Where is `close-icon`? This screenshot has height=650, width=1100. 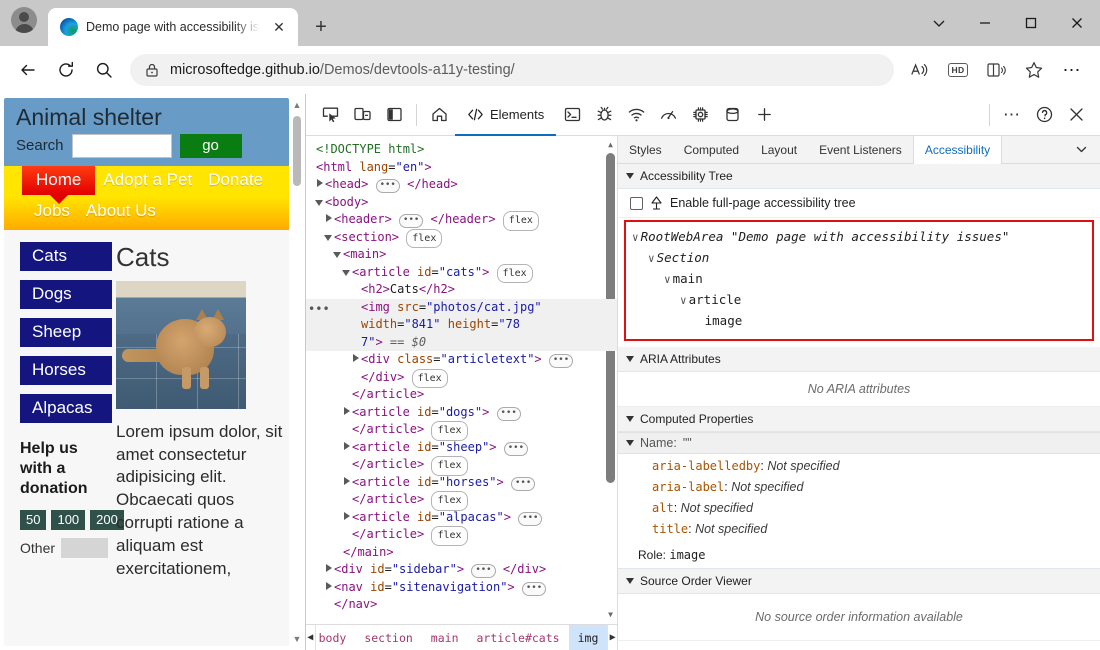 close-icon is located at coordinates (1077, 23).